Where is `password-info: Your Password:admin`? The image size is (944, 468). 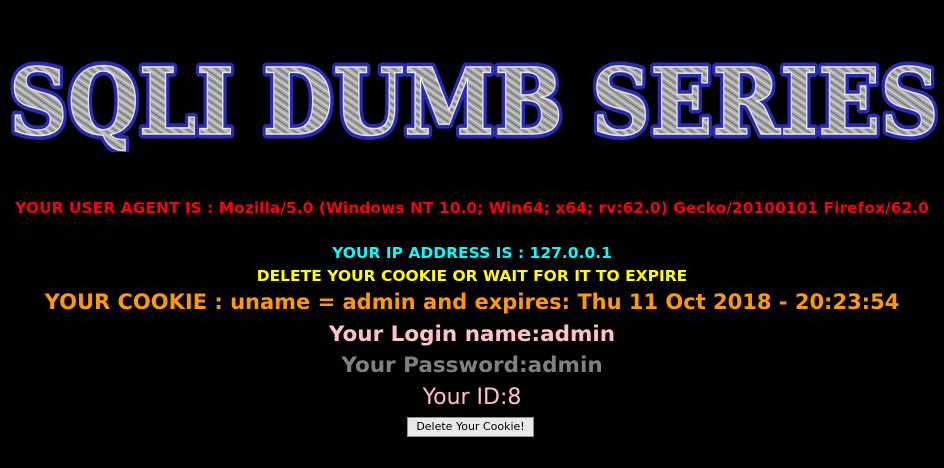
password-info: Your Password:admin is located at coordinates (472, 365).